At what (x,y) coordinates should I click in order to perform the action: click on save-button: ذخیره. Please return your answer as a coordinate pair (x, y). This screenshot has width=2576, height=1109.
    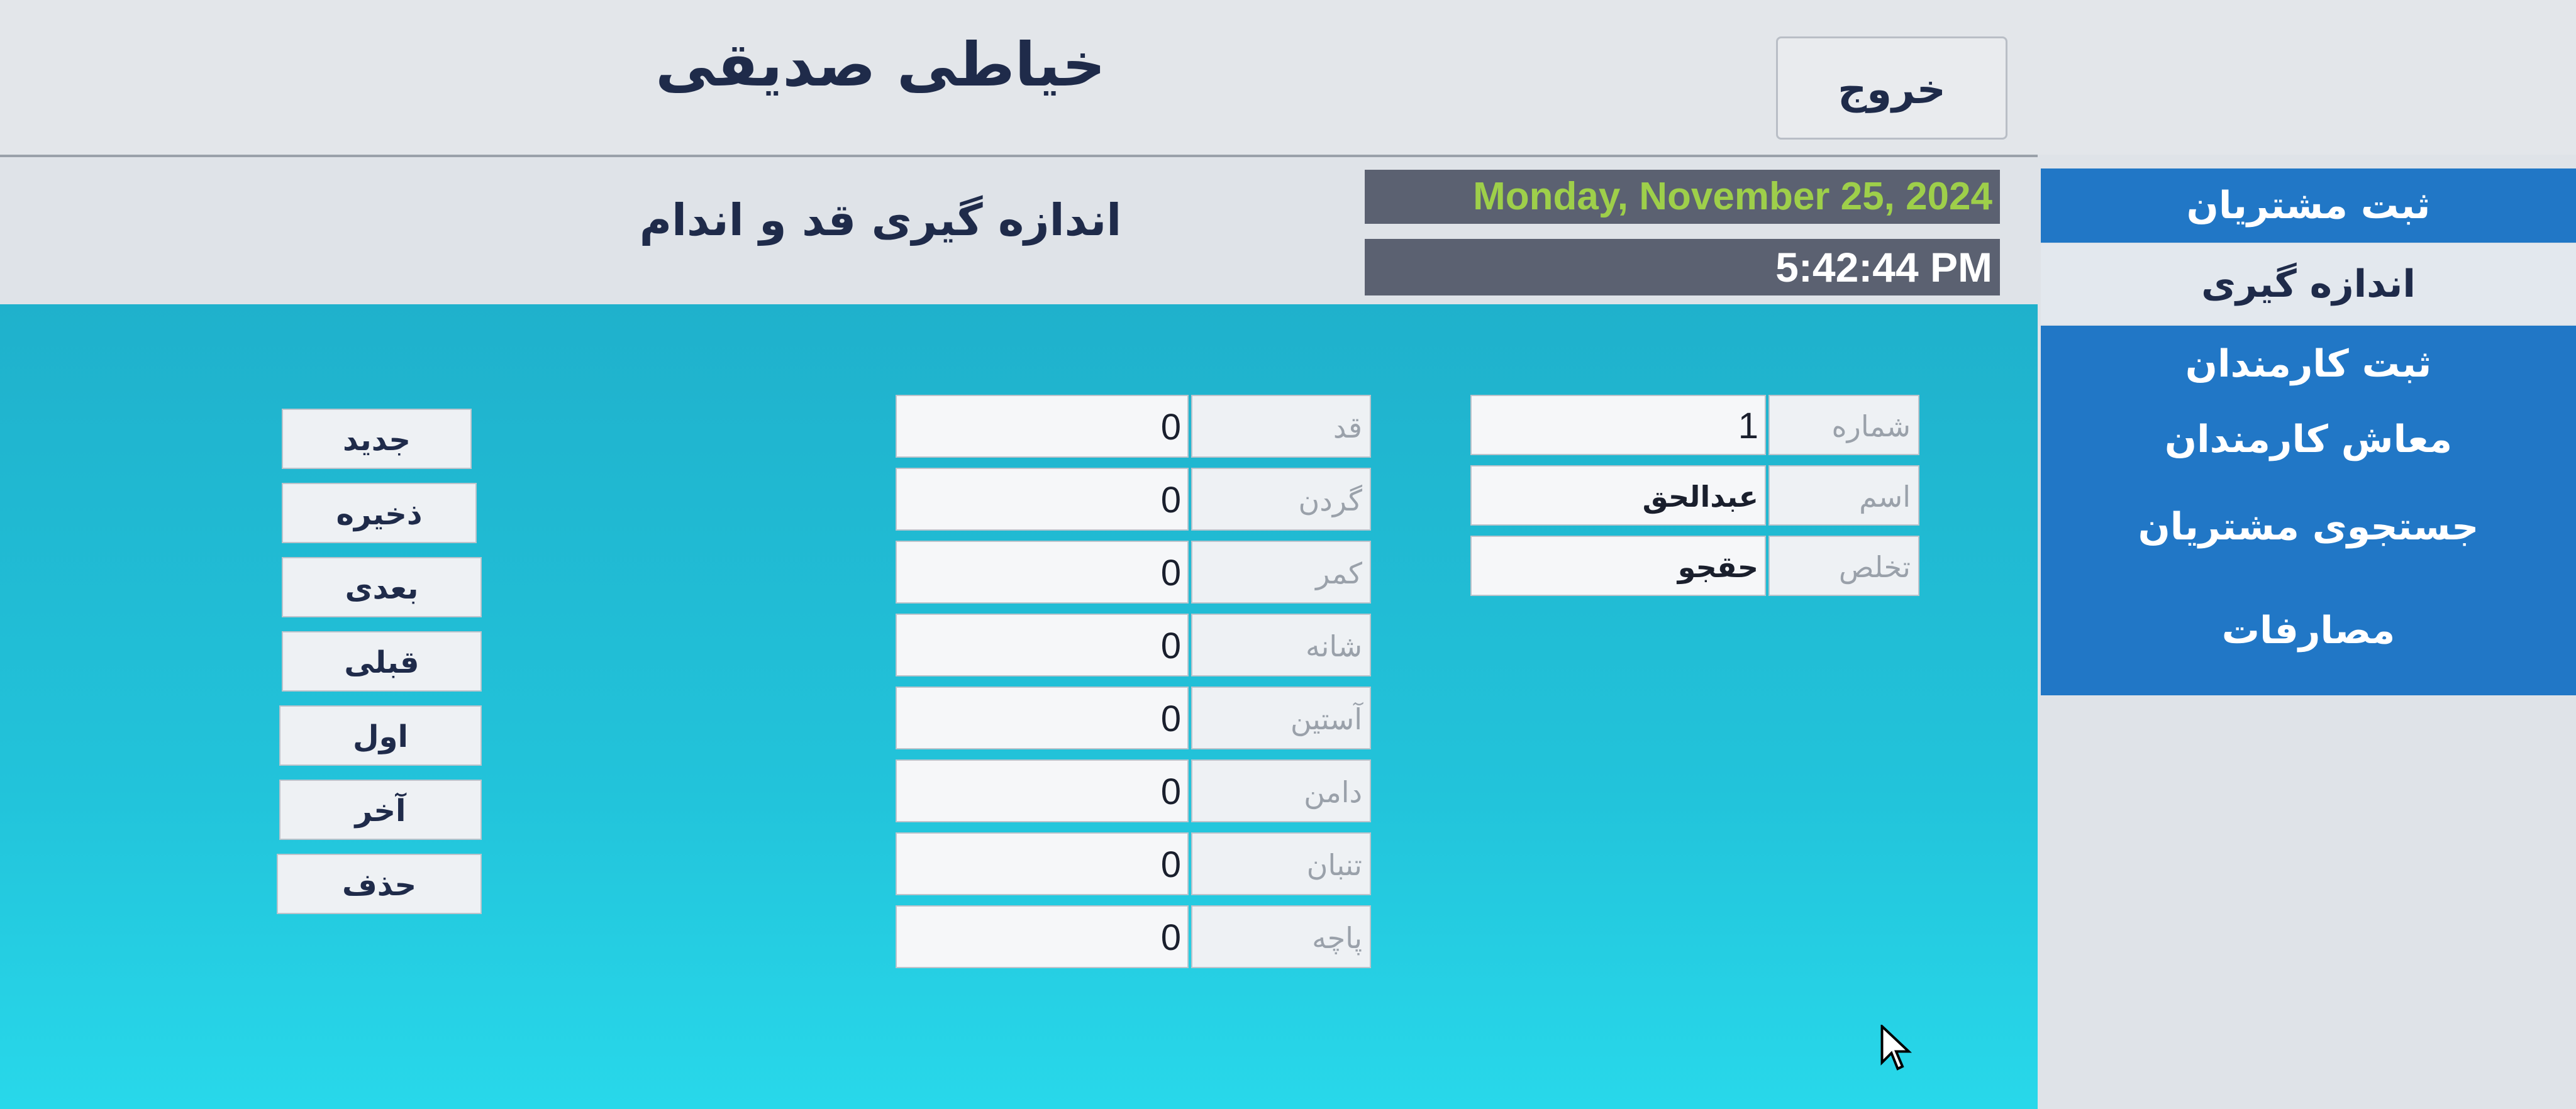
    Looking at the image, I should click on (379, 513).